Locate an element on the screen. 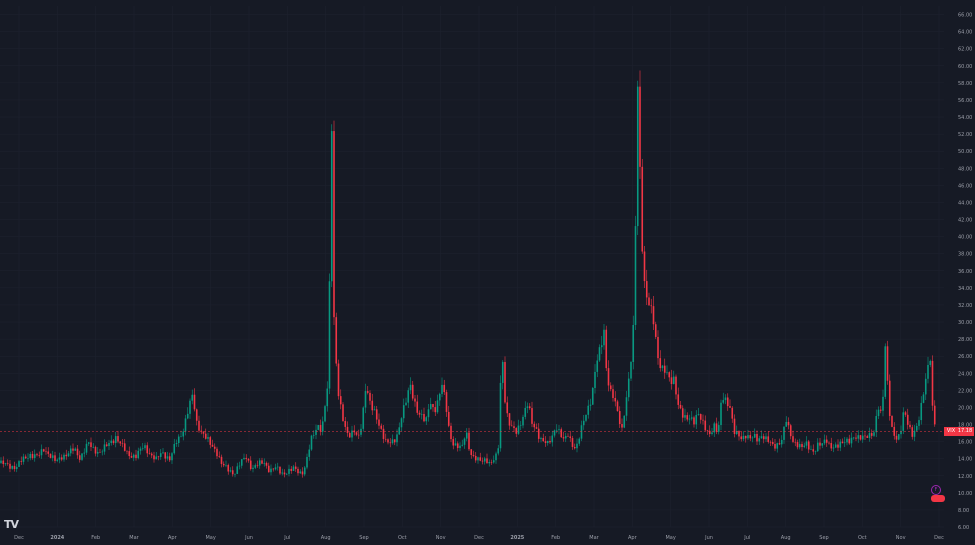  y-tick-label: 48.00 is located at coordinates (965, 169).